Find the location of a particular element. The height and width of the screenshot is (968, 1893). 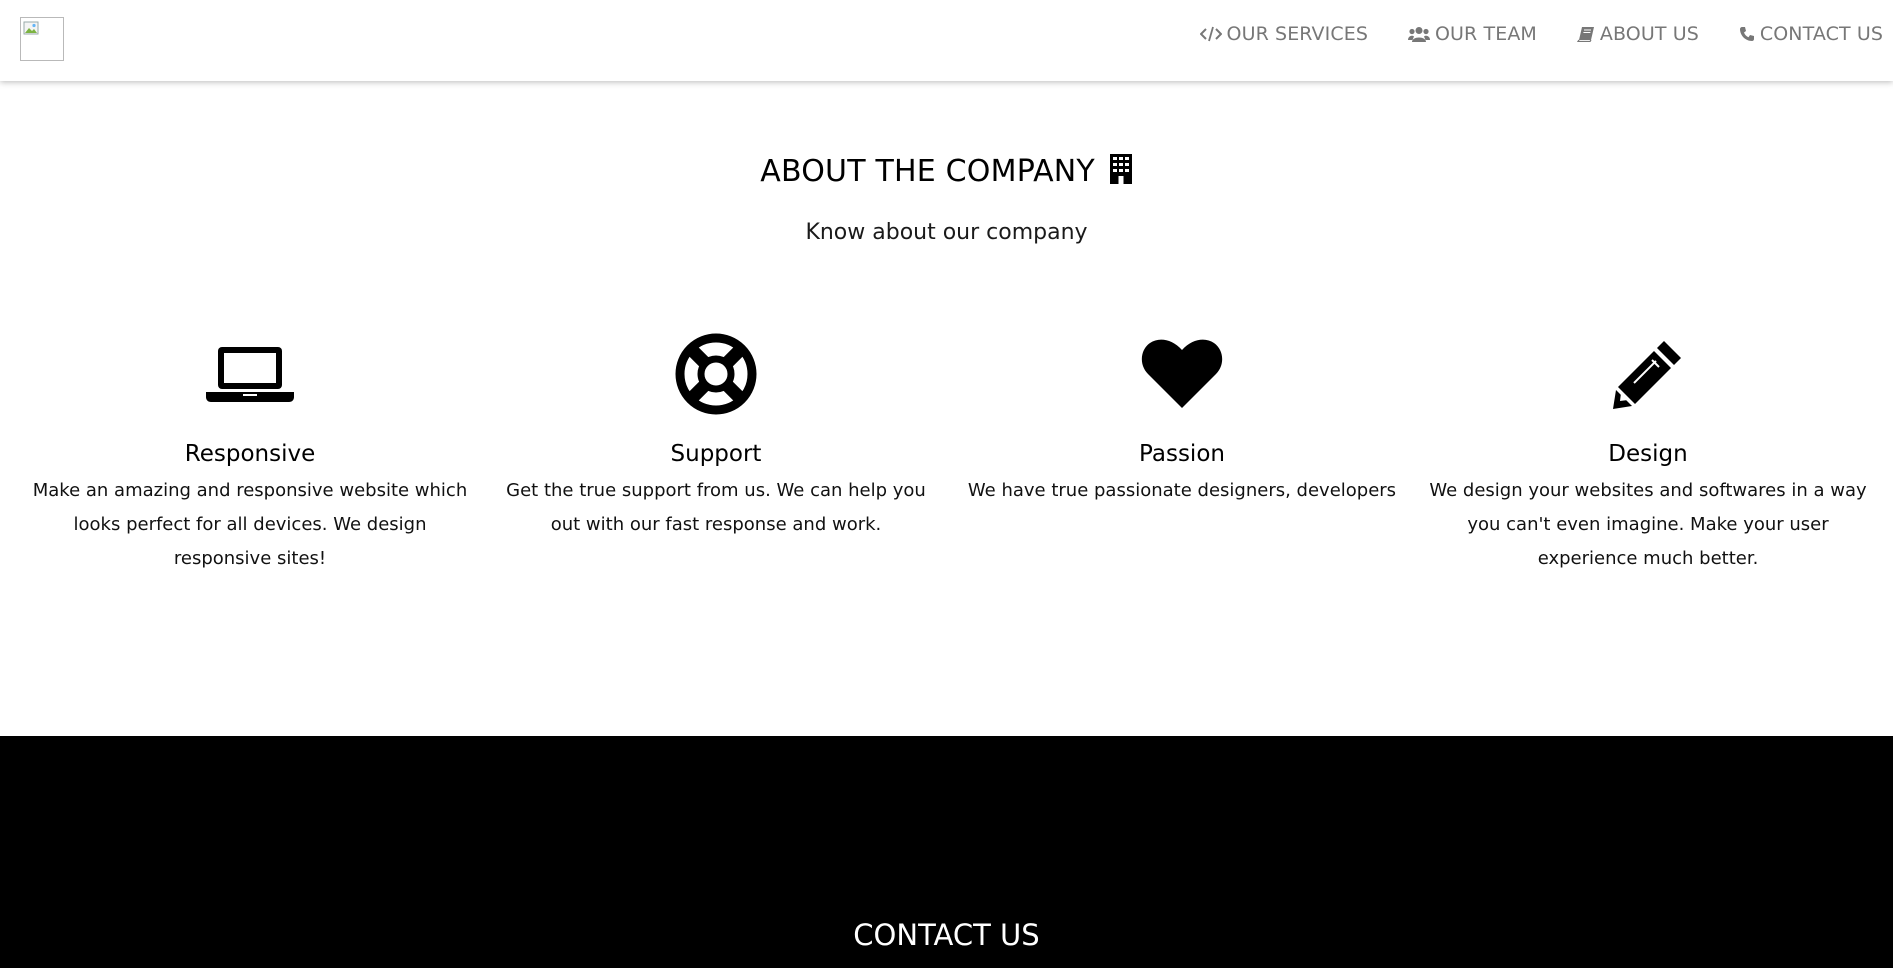

feature-title: Passion is located at coordinates (1182, 454).